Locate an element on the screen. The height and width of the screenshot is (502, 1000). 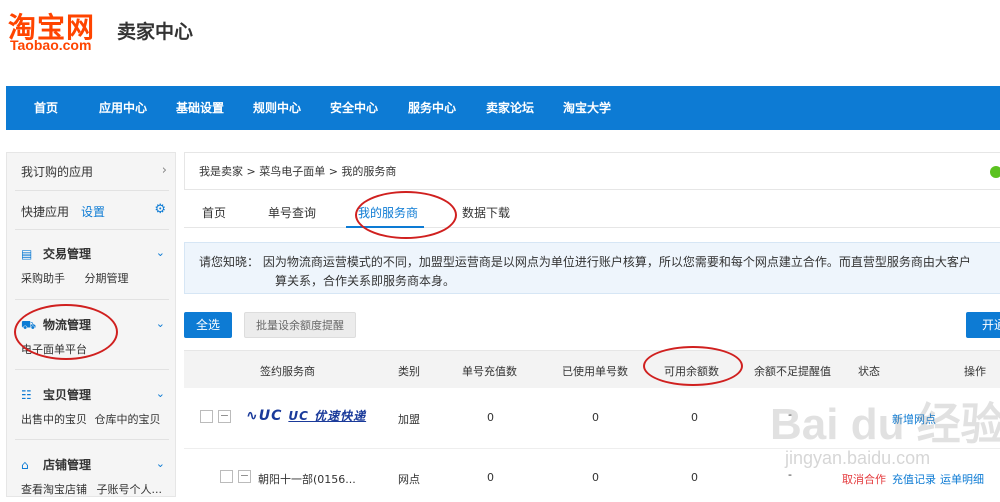
sidebar-group-logistics: ⛟ 物流管理 is located at coordinates (56, 325).